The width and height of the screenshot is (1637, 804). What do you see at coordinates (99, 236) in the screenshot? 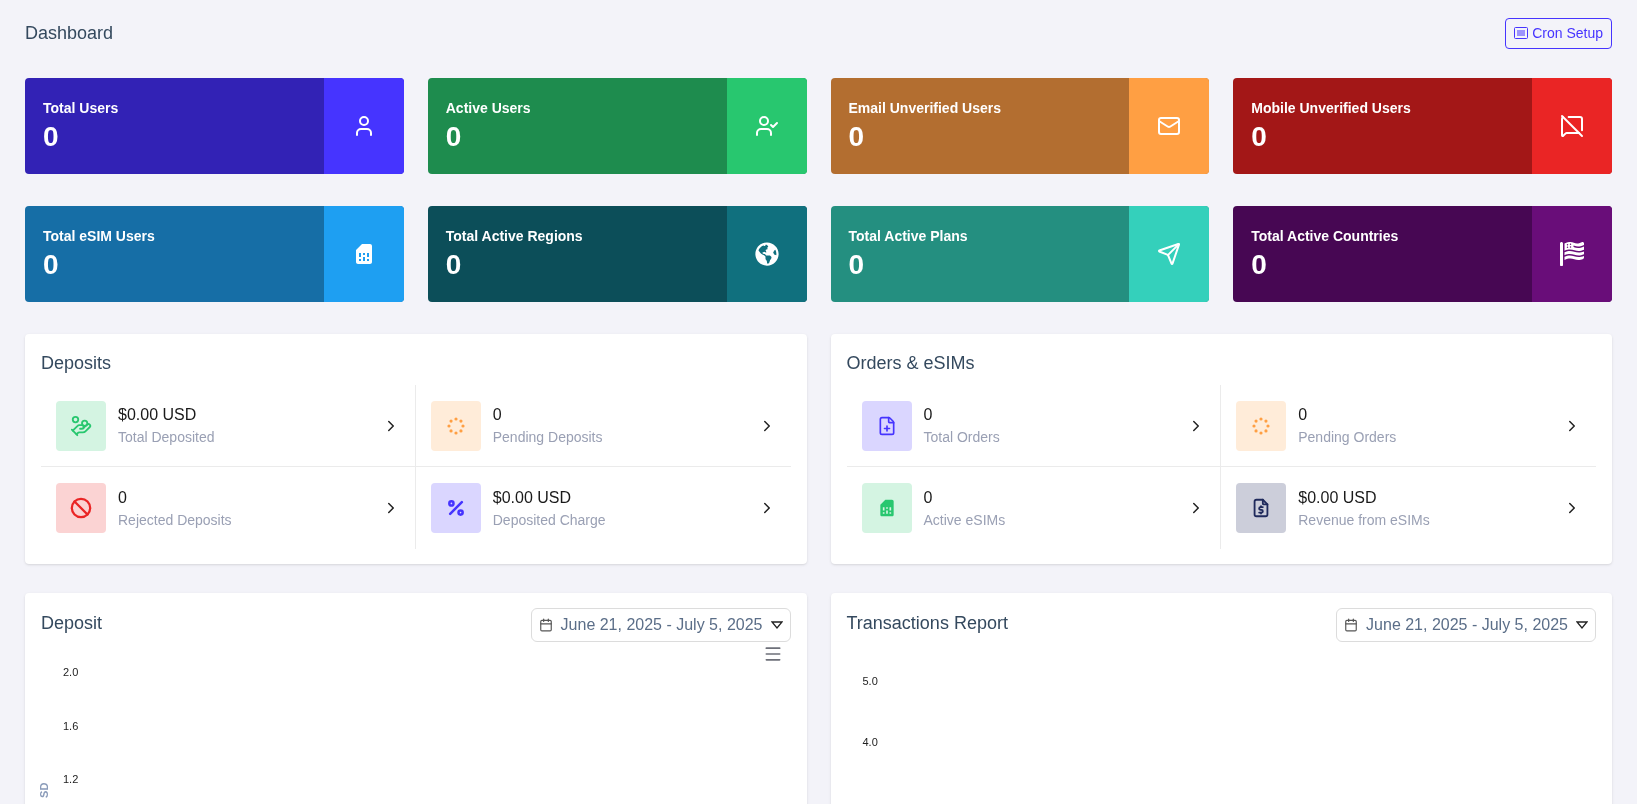
I see `stat-label: Total eSIM Users` at bounding box center [99, 236].